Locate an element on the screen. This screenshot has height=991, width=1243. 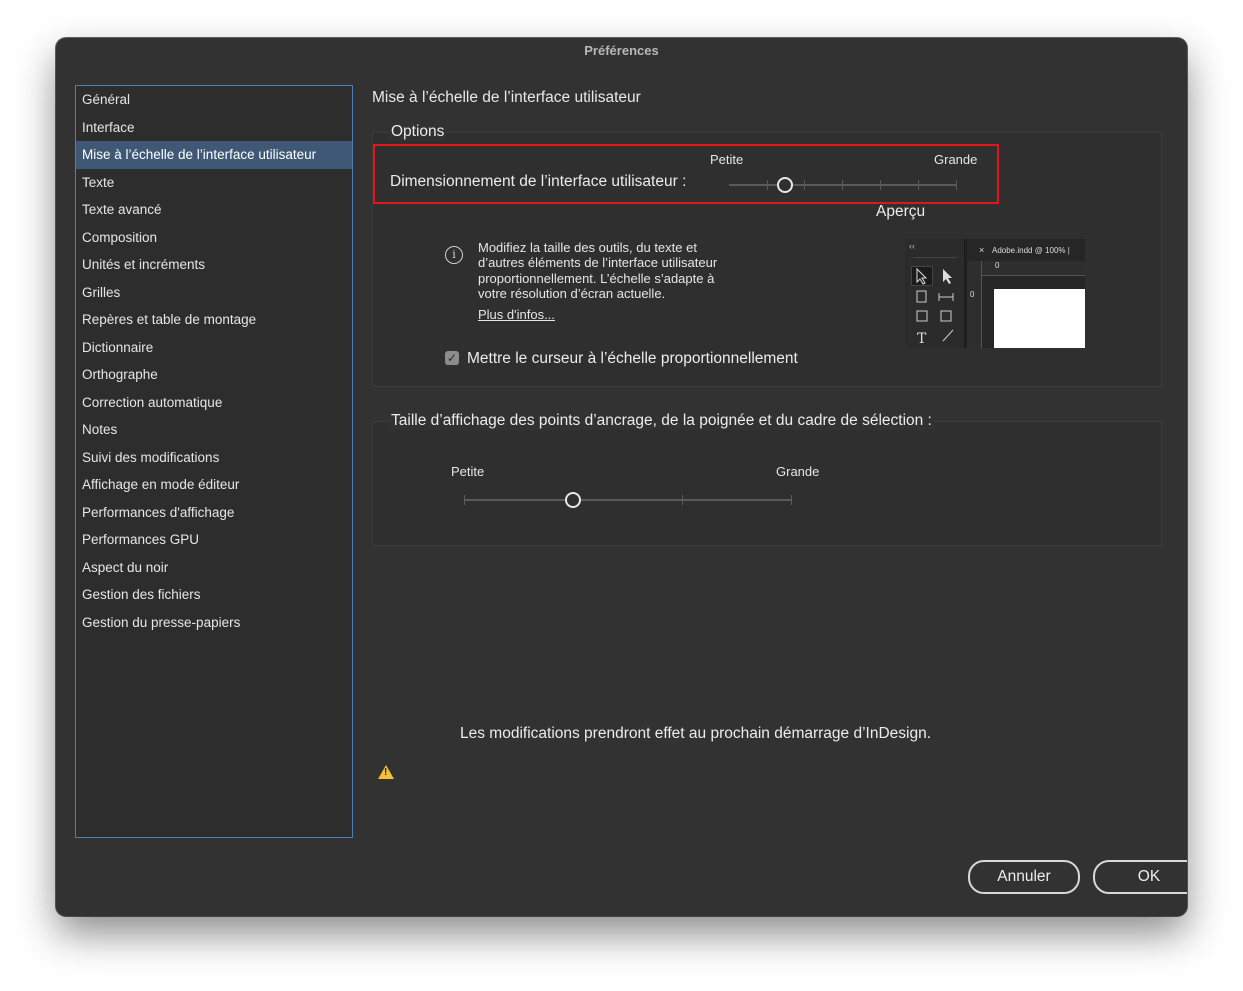
anchor-size-max-label: Grande is located at coordinates (798, 471).